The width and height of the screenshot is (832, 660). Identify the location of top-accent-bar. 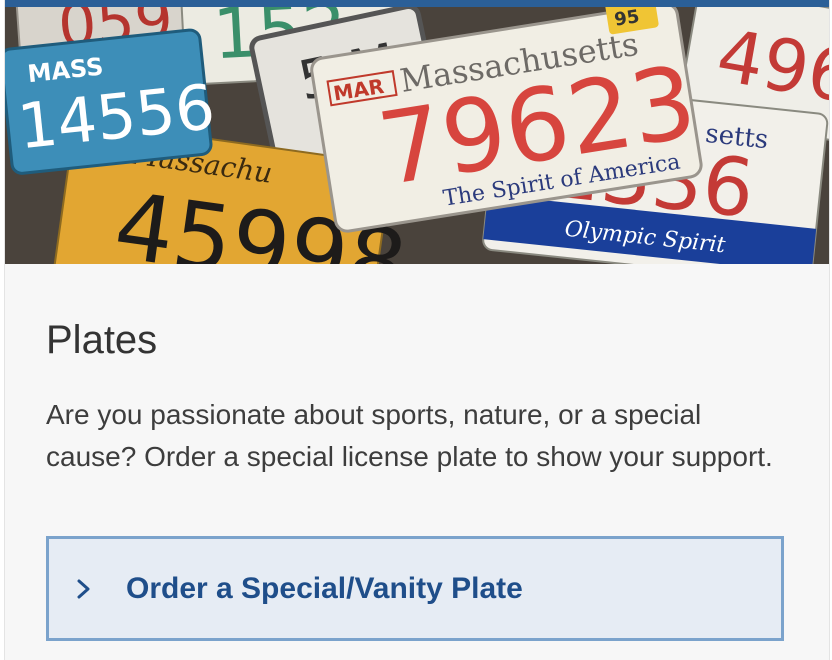
(417, 3).